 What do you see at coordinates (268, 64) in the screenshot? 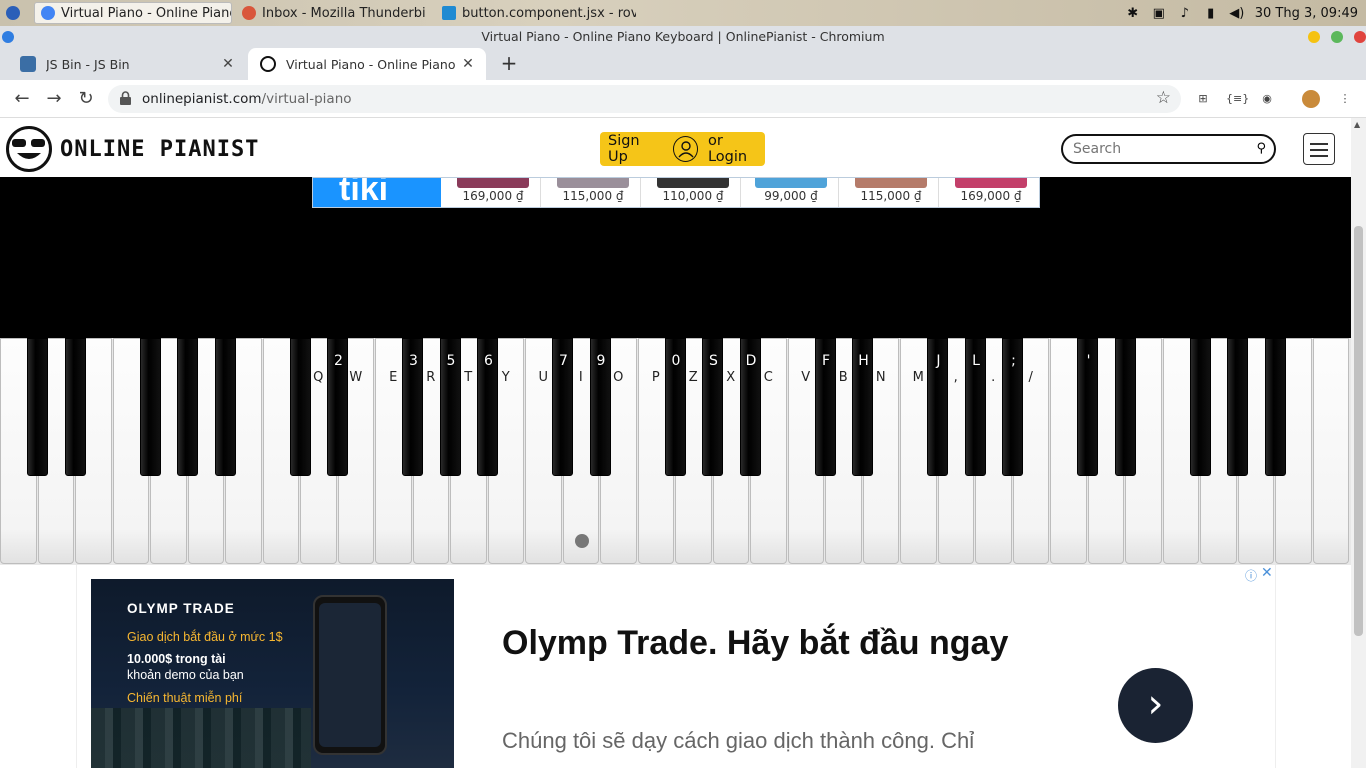
I see `onlinepianist-favicon-icon` at bounding box center [268, 64].